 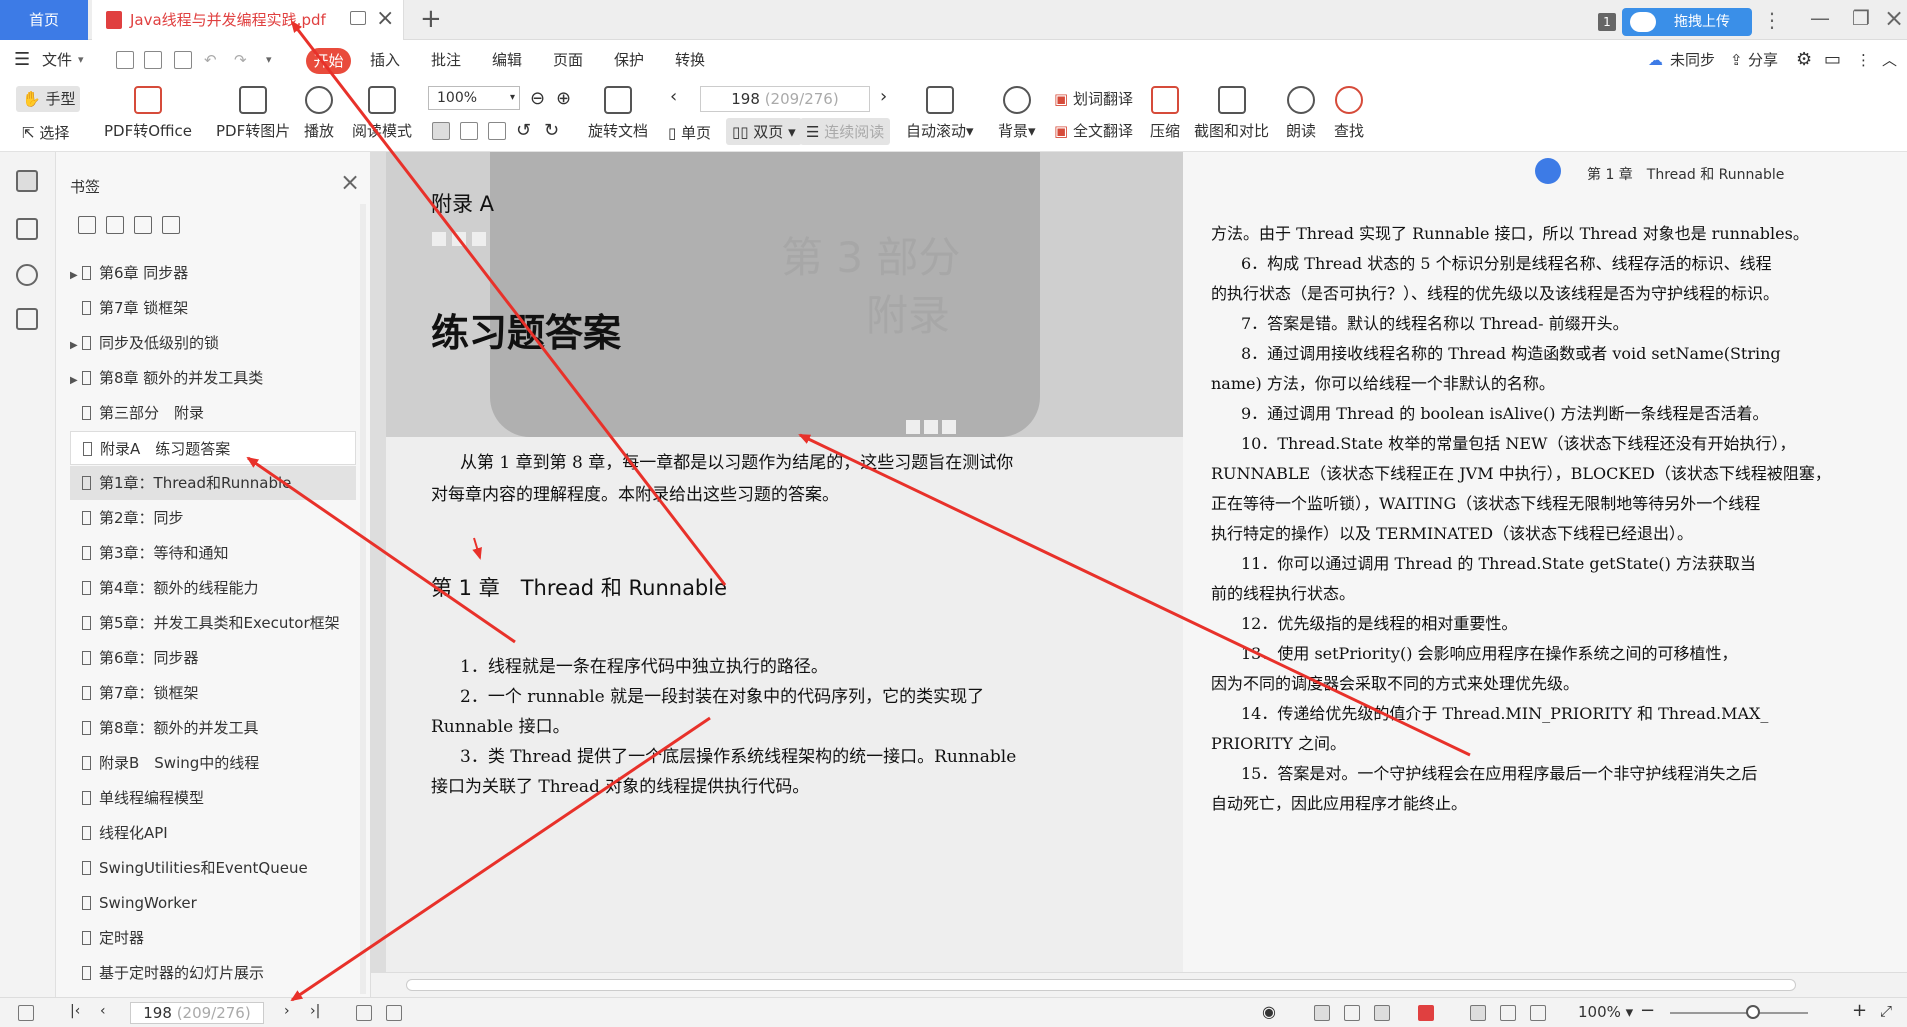 What do you see at coordinates (618, 113) in the screenshot?
I see `rotate-document-button: 旋转文档` at bounding box center [618, 113].